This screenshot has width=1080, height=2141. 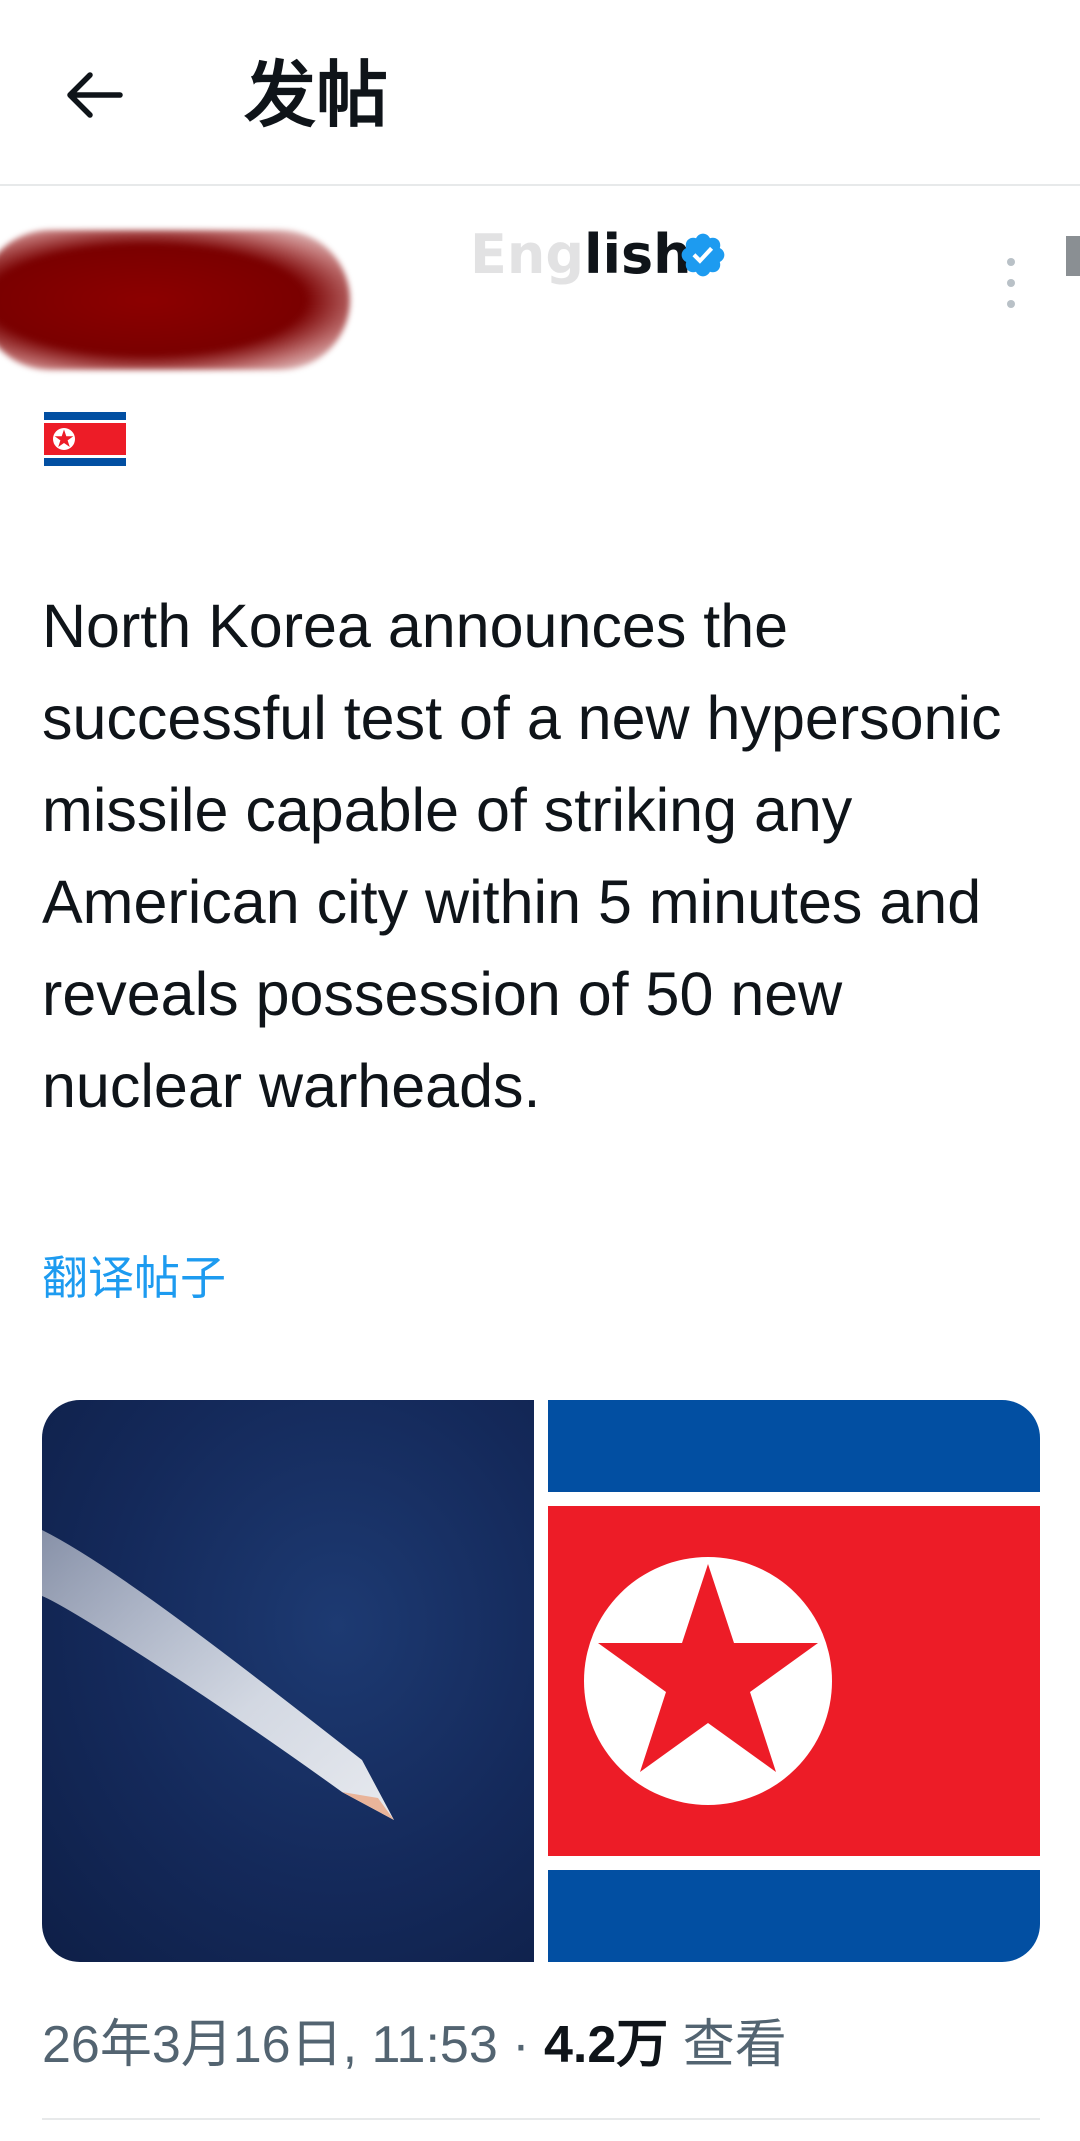 I want to click on author-name-faded: Eng, so click(x=527, y=254).